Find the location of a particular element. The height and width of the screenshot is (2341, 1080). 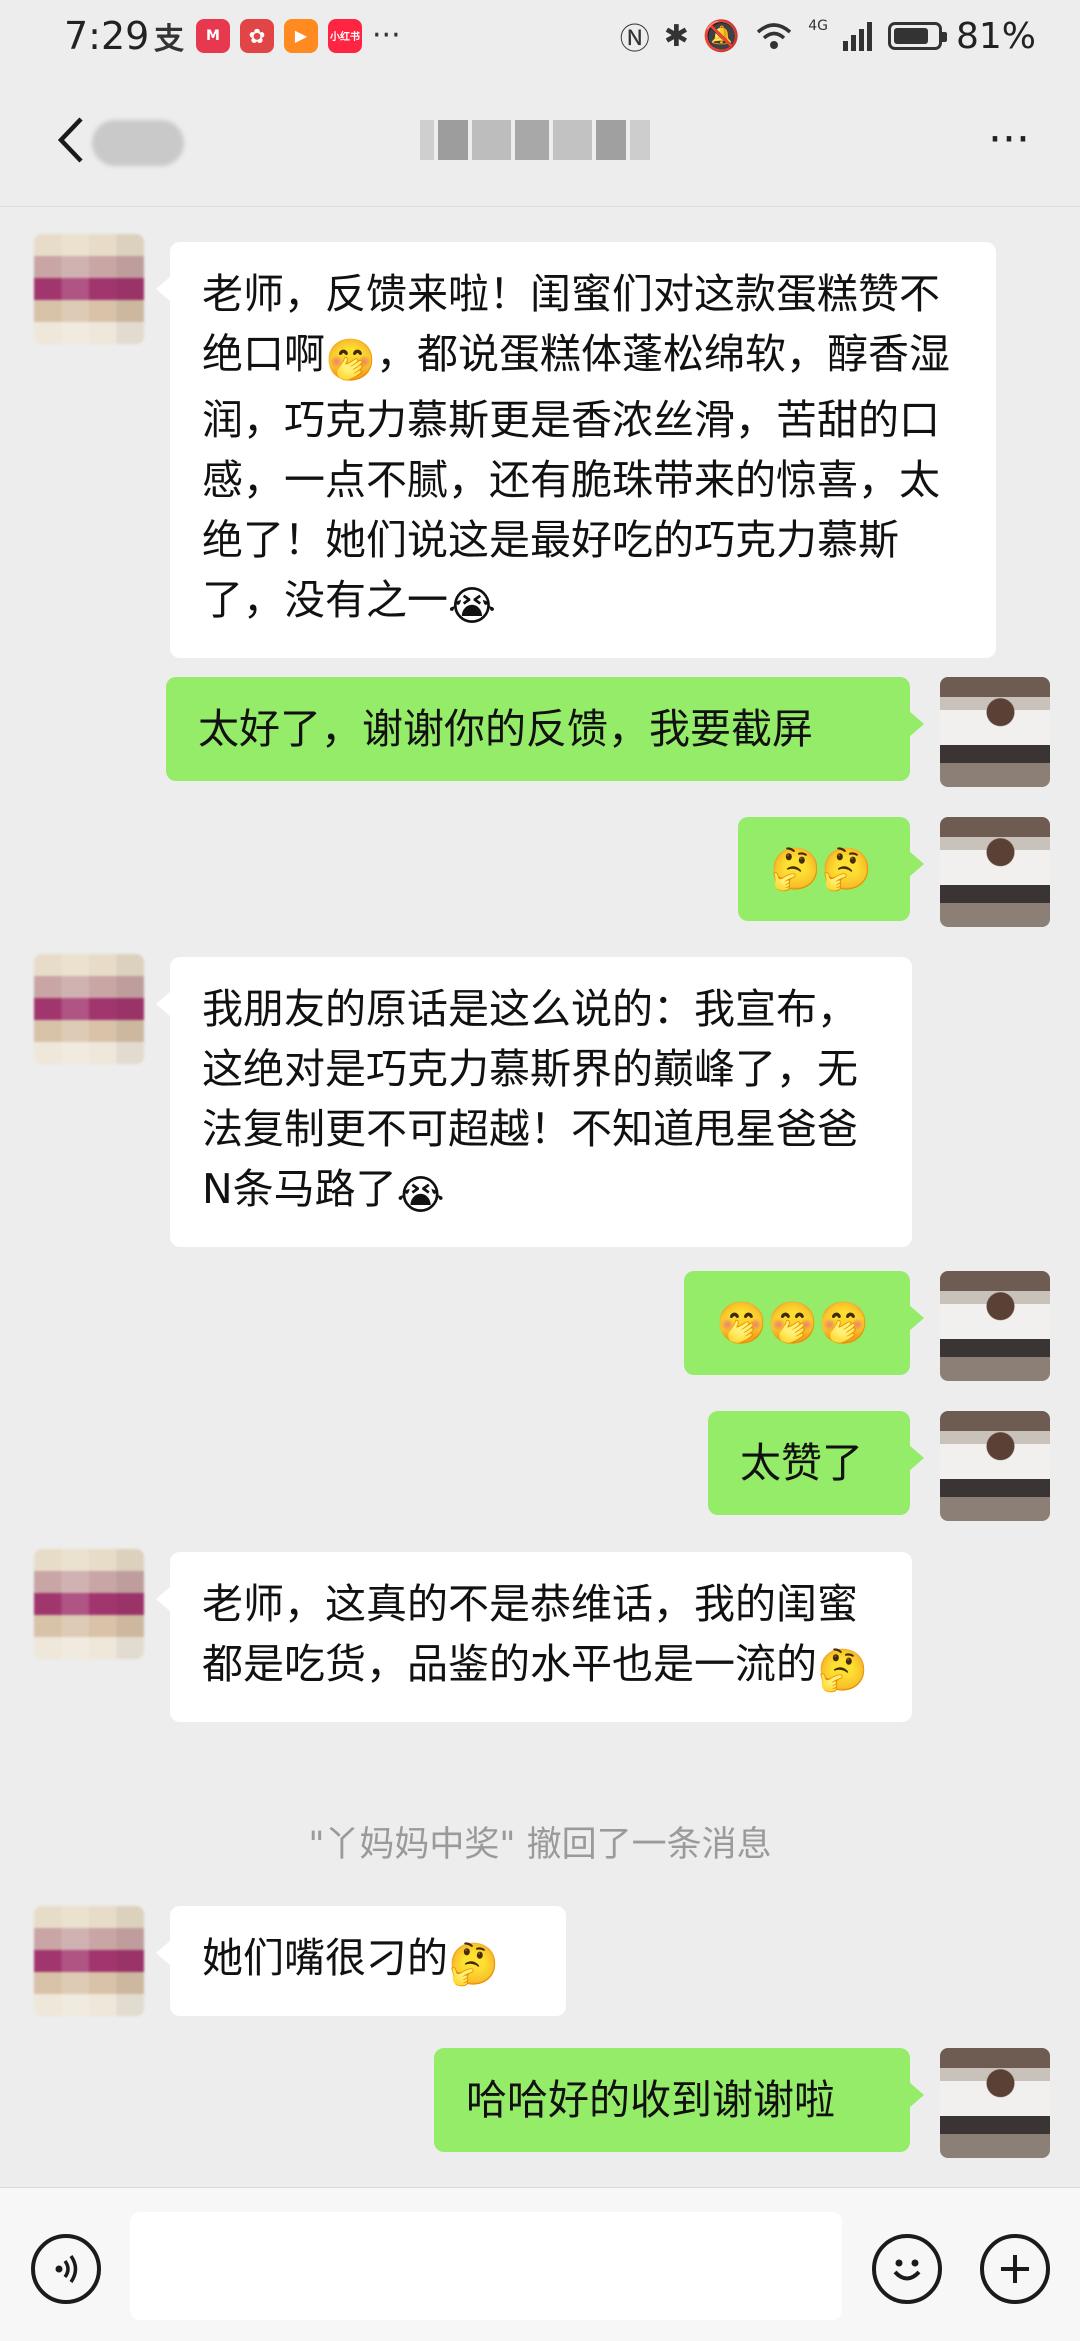

chevron-left-icon is located at coordinates (70, 140).